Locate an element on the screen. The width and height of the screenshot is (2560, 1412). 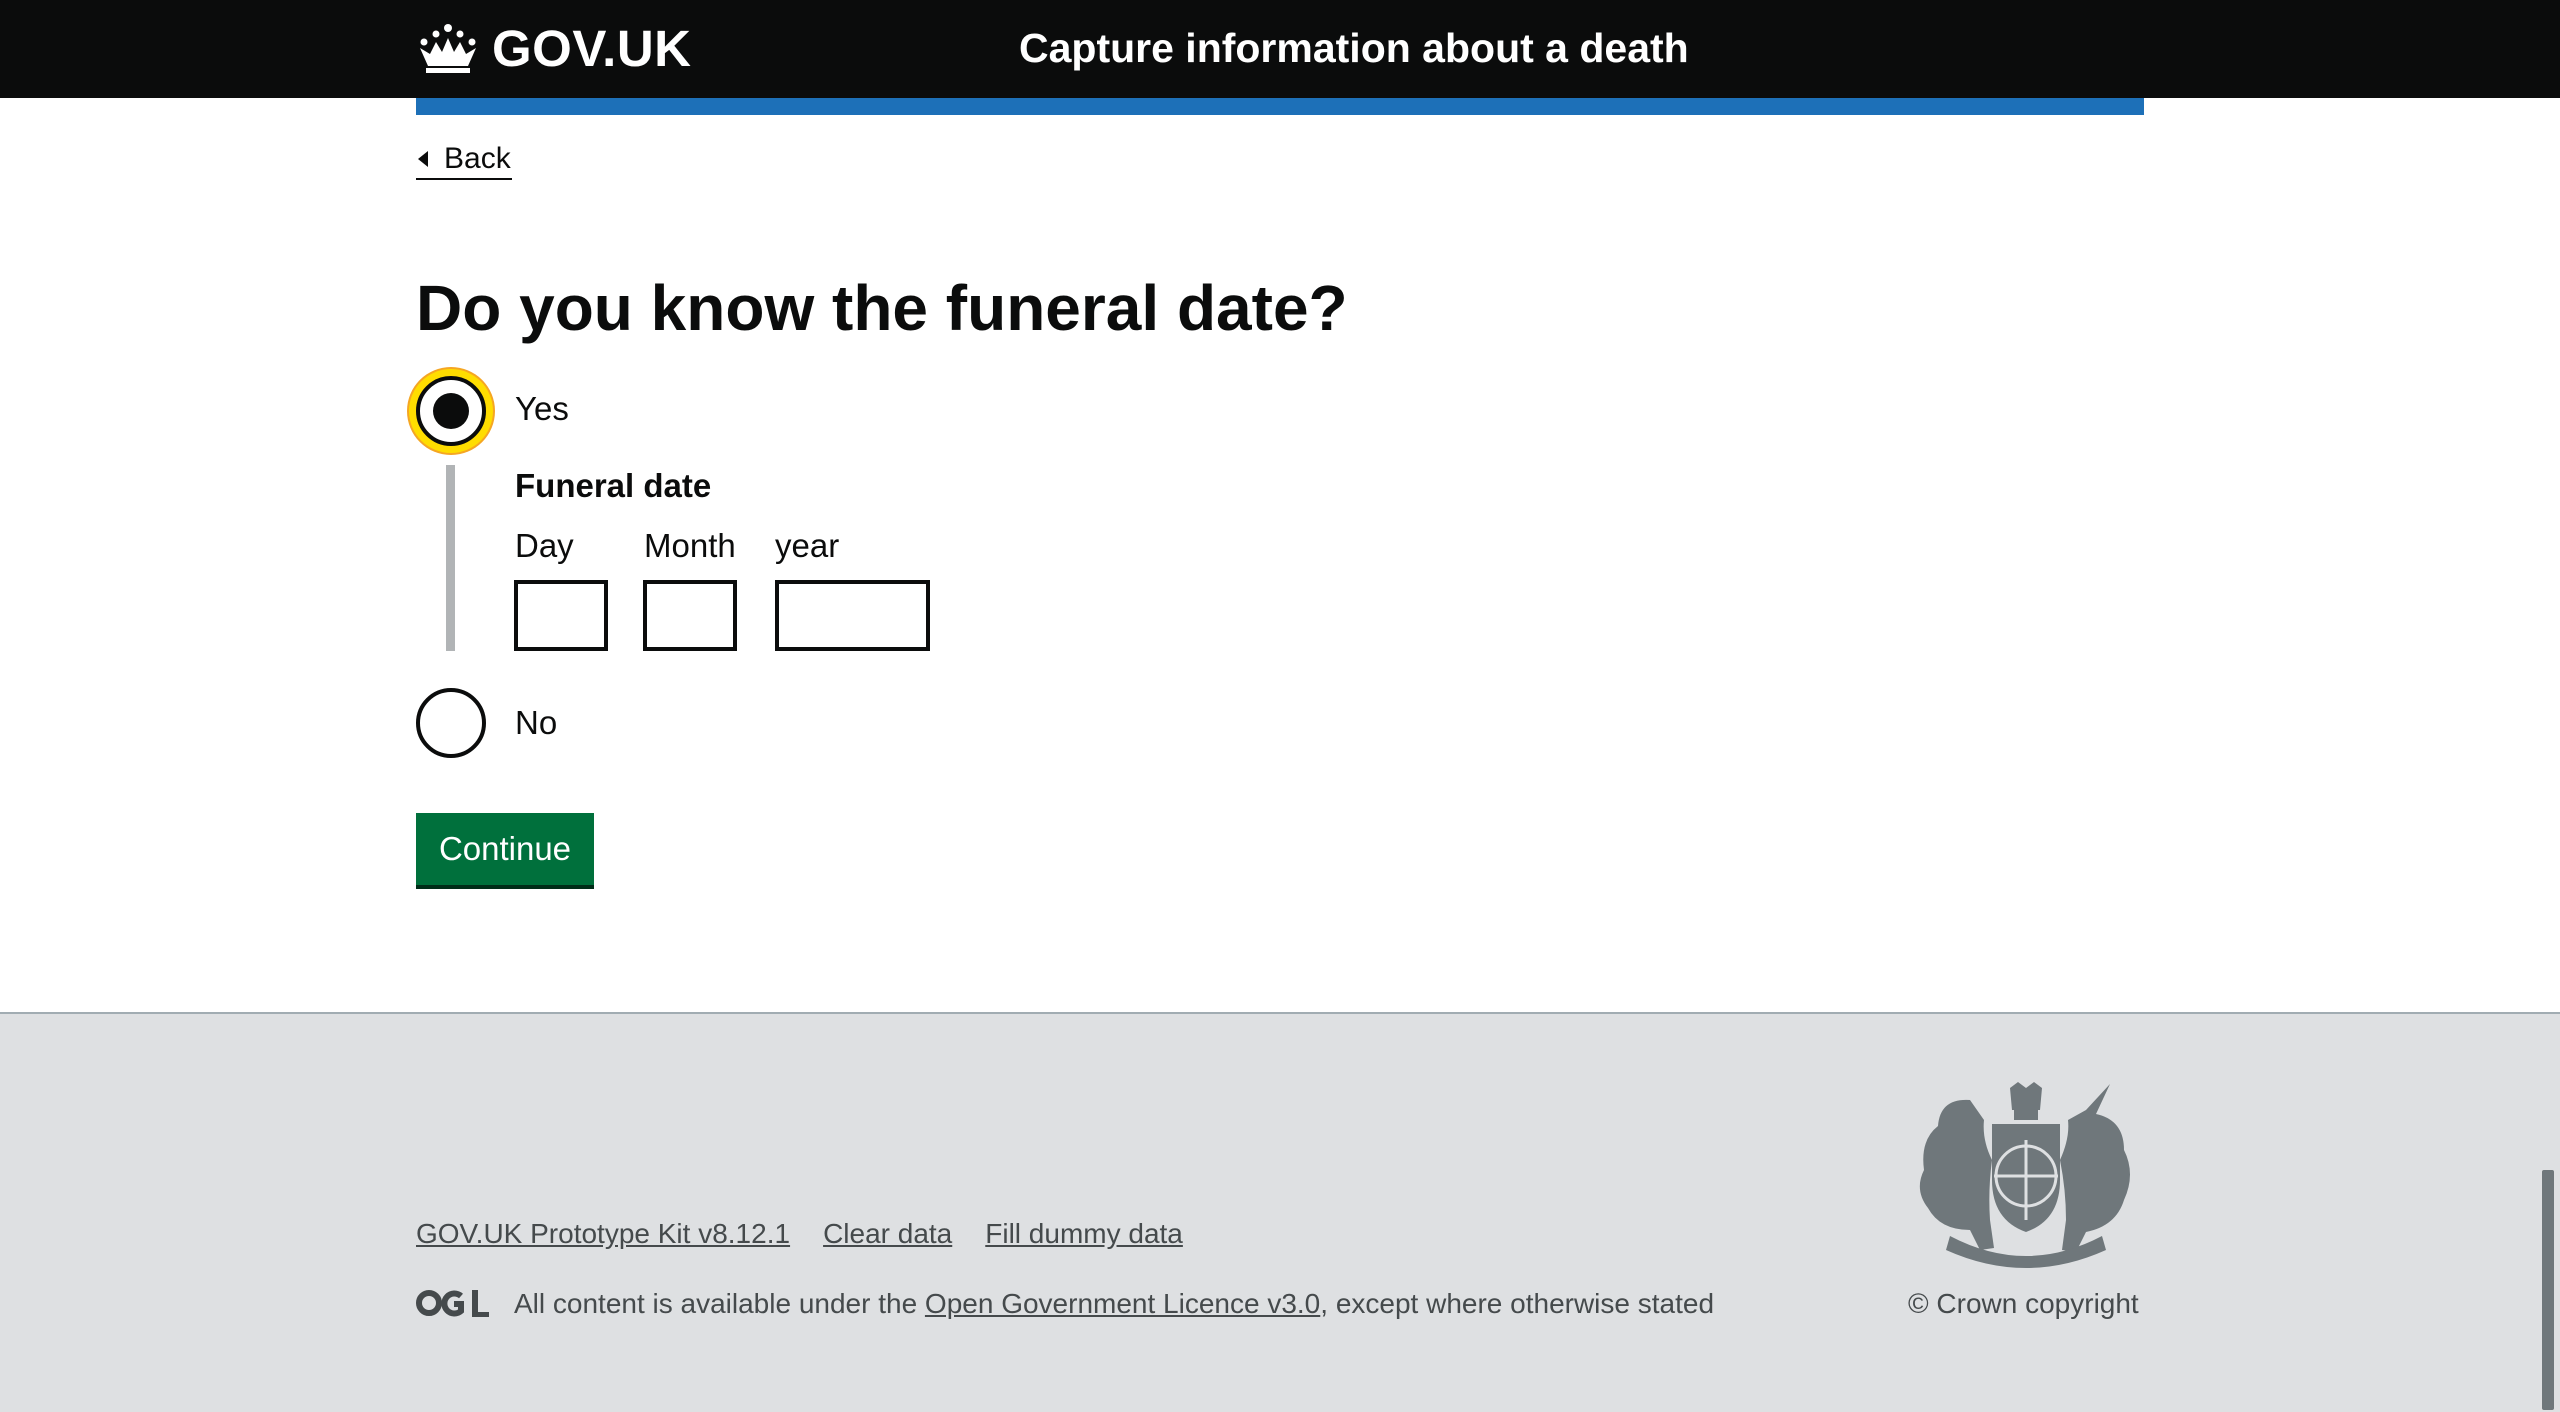
day-label: Day is located at coordinates (544, 545).